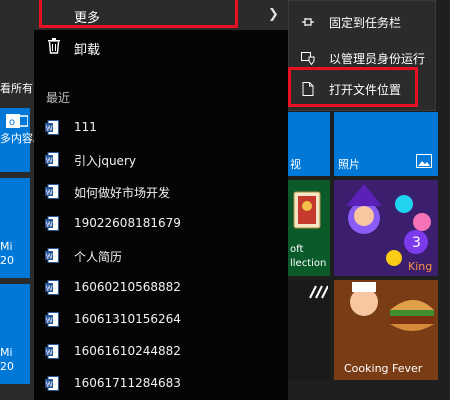 This screenshot has width=450, height=400. Describe the element at coordinates (424, 161) in the screenshot. I see `photos-icon` at that location.